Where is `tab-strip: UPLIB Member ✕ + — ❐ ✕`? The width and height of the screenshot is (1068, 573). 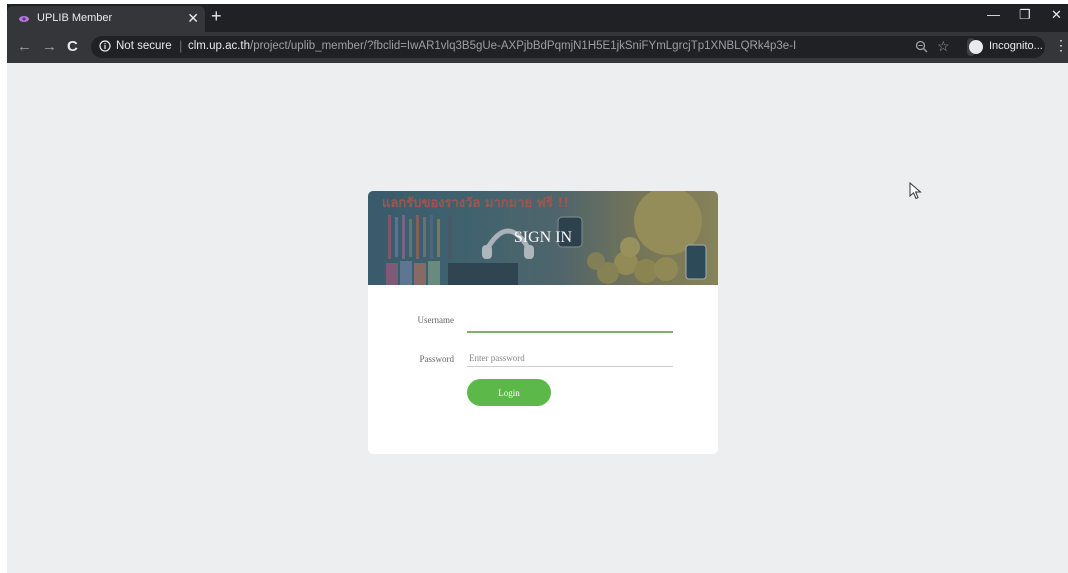 tab-strip: UPLIB Member ✕ + — ❐ ✕ is located at coordinates (537, 18).